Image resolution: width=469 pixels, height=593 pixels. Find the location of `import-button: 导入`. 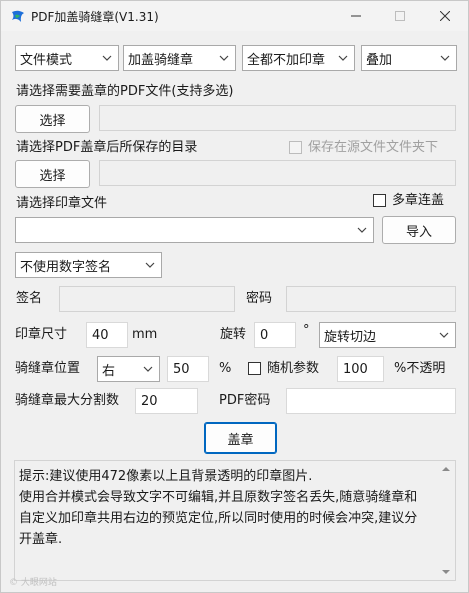

import-button: 导入 is located at coordinates (419, 230).